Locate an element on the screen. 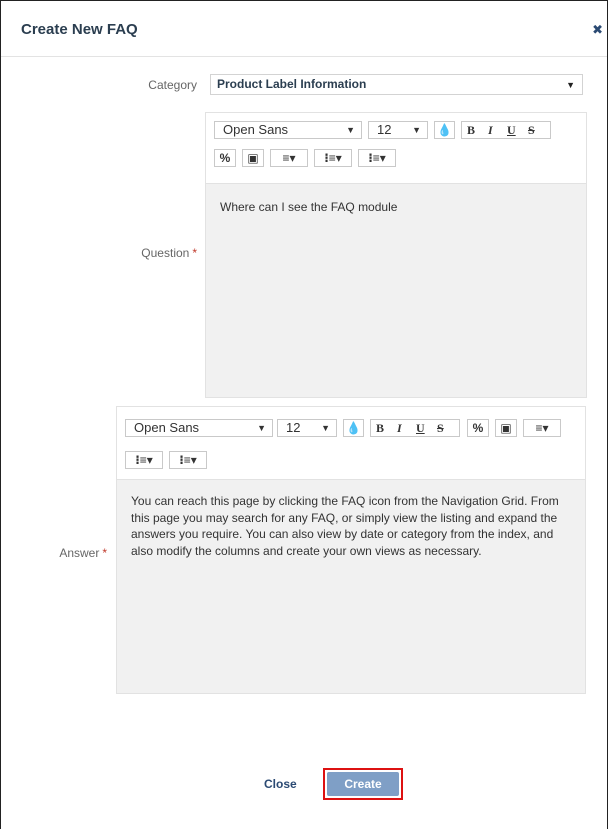 This screenshot has width=610, height=830. create-button-highlight: Create is located at coordinates (363, 784).